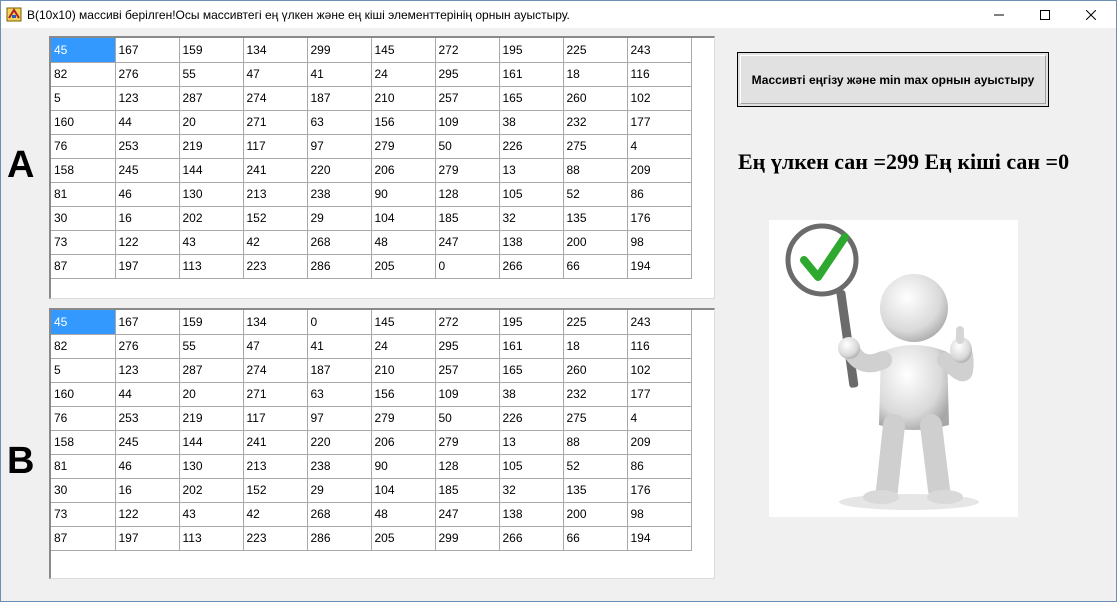 This screenshot has height=602, width=1117. Describe the element at coordinates (659, 218) in the screenshot. I see `grid-cell: 176` at that location.